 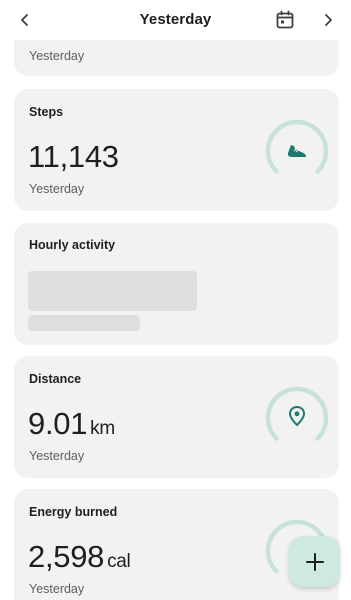 I want to click on top-app-bar: Yesterday, so click(x=175, y=20).